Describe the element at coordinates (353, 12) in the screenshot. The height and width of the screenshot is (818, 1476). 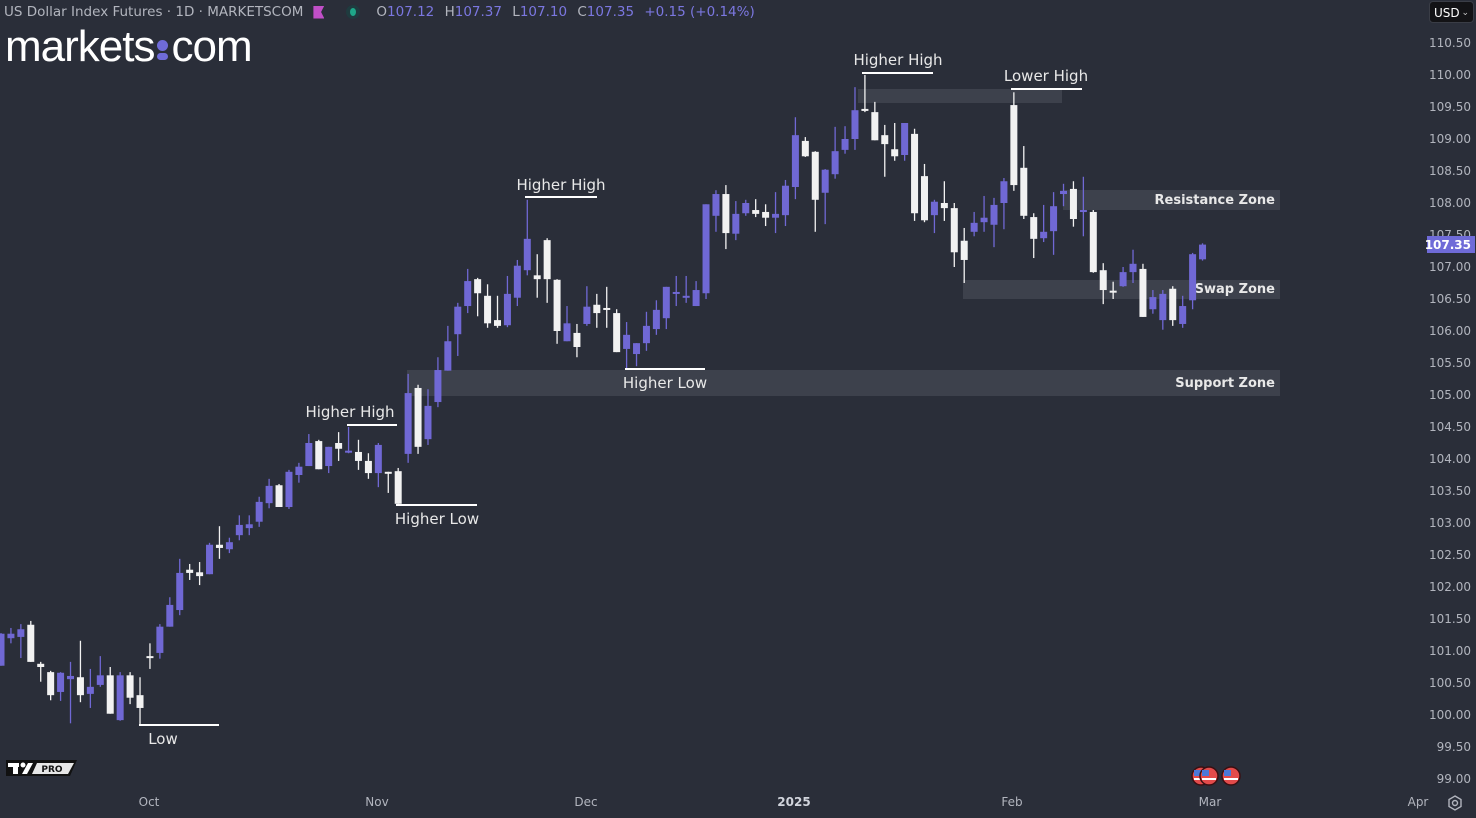
I see `status-dot-icon` at that location.